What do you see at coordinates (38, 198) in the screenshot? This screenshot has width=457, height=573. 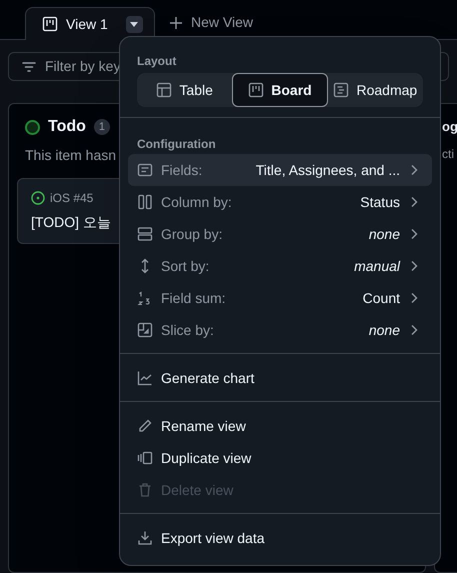 I see `open-issue-icon` at bounding box center [38, 198].